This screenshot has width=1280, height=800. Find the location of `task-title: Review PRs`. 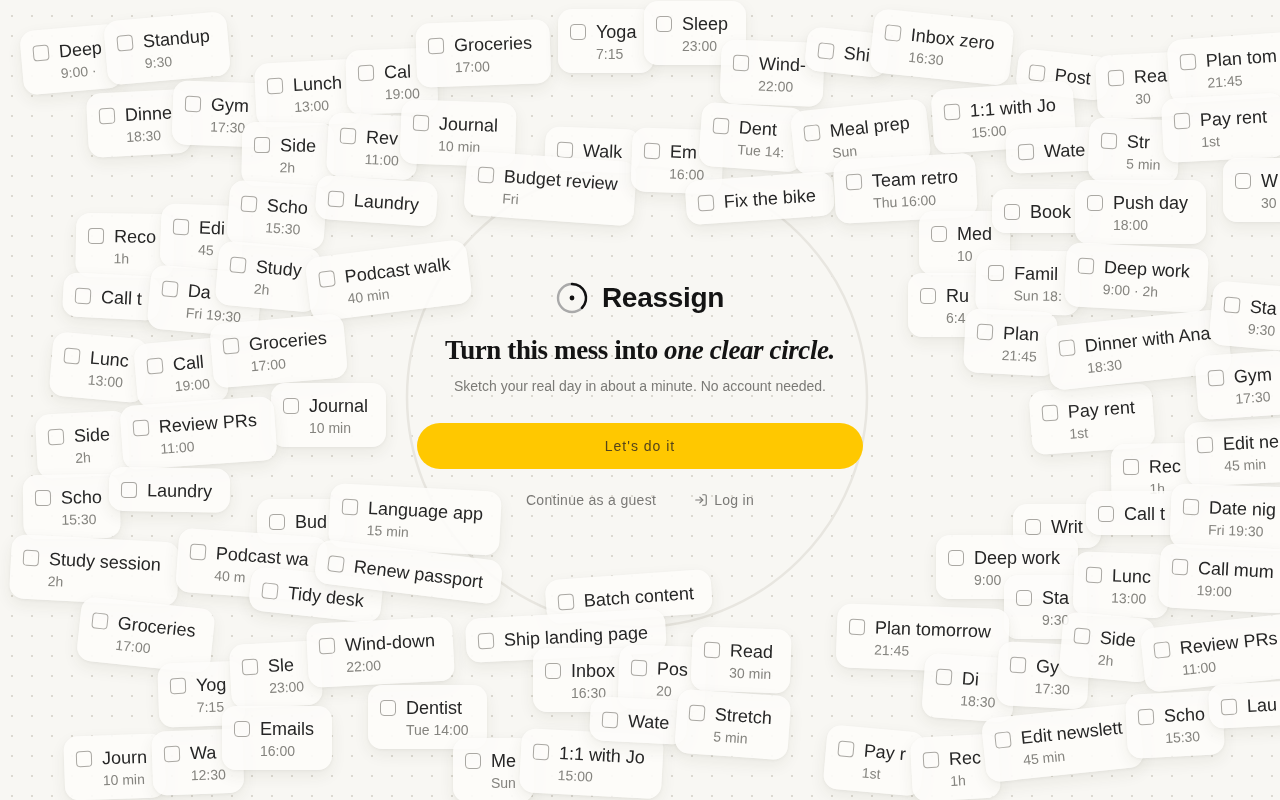

task-title: Review PRs is located at coordinates (1228, 643).